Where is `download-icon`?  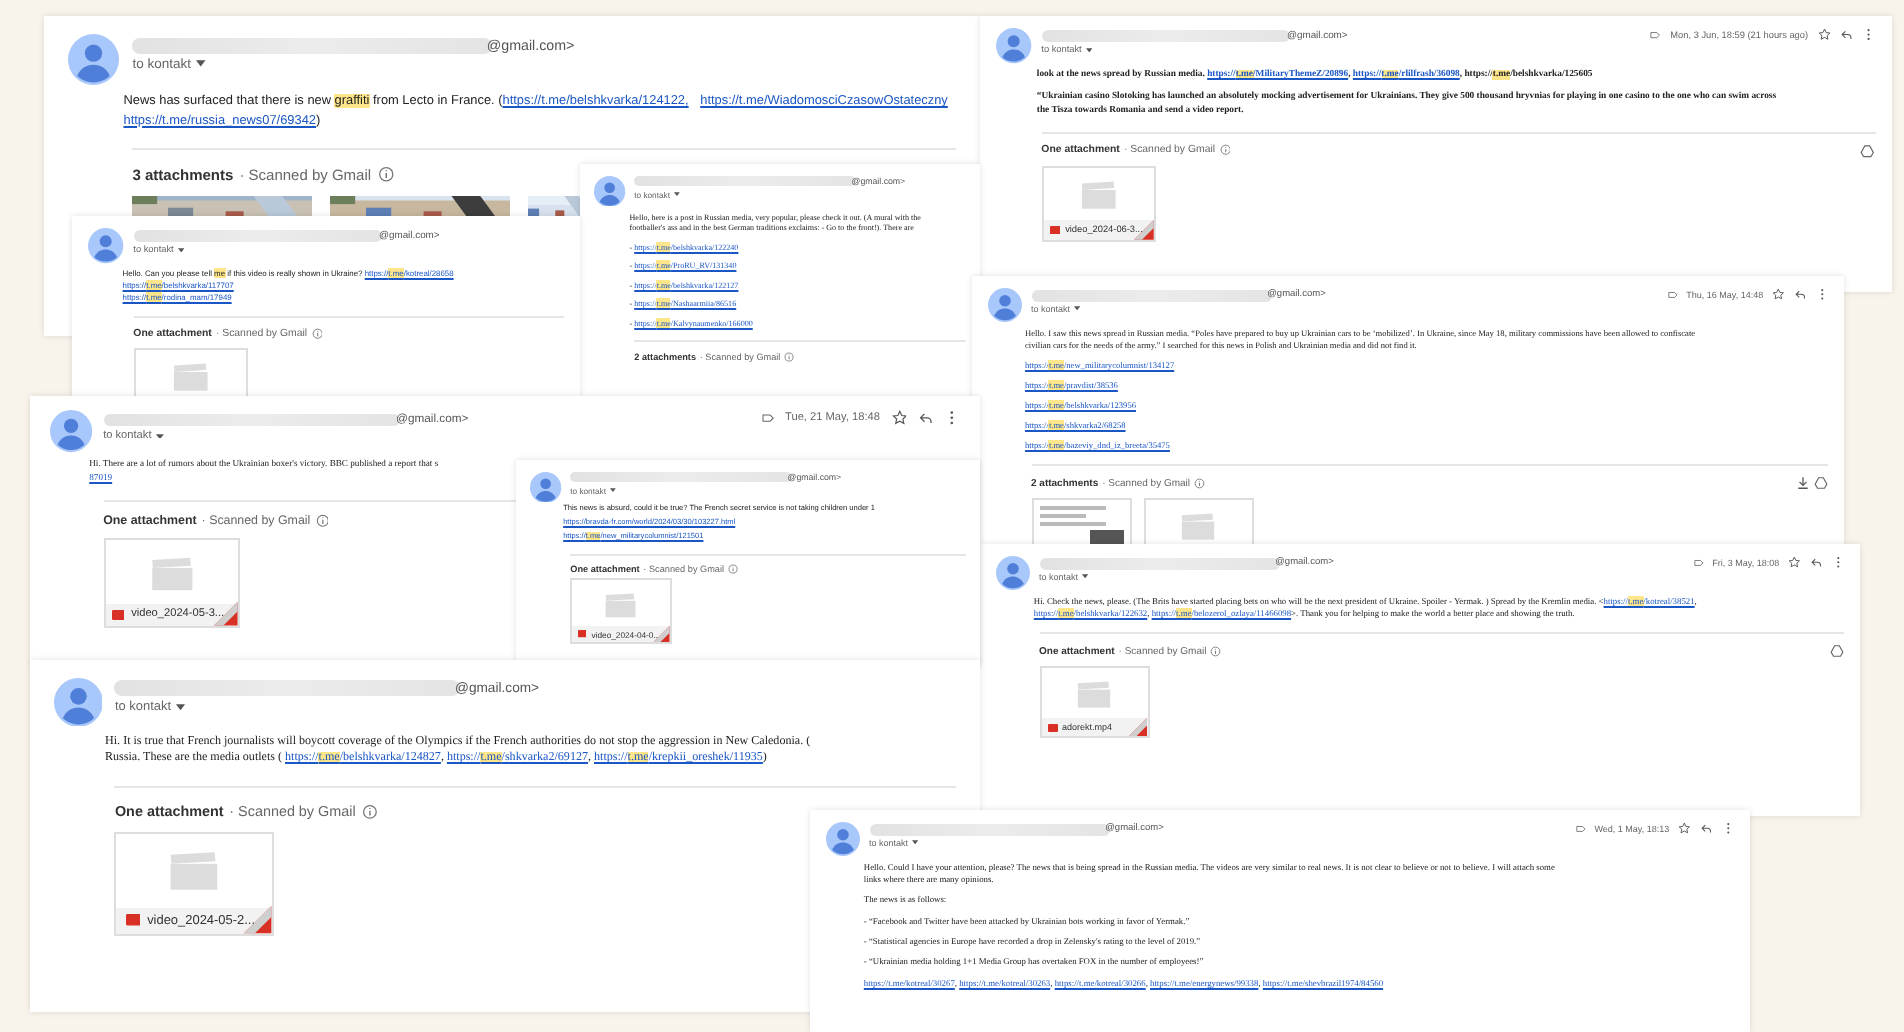 download-icon is located at coordinates (1803, 483).